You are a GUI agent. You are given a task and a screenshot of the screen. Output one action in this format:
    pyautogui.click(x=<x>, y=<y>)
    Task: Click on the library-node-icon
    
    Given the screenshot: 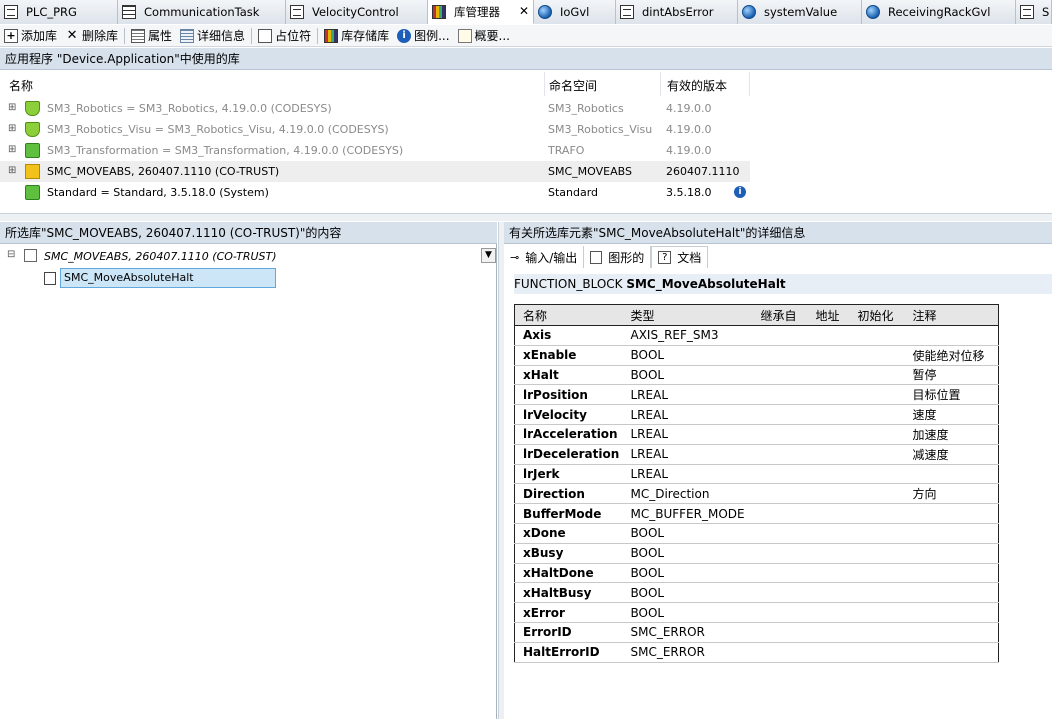 What is the action you would take?
    pyautogui.click(x=30, y=255)
    